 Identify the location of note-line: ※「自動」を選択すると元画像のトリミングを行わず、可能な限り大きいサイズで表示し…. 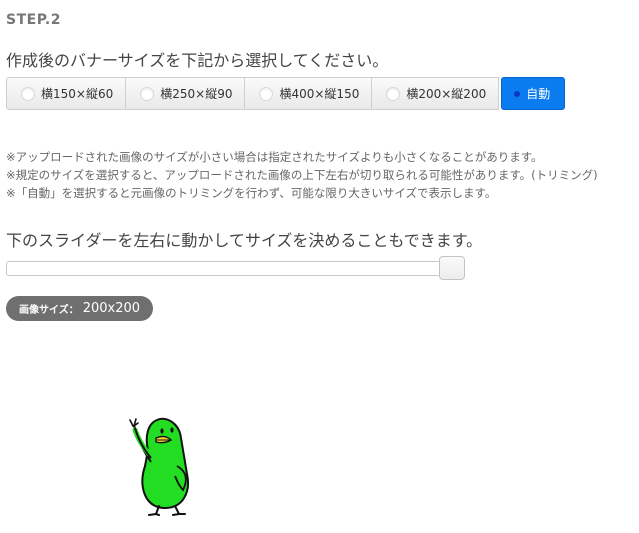
(251, 193).